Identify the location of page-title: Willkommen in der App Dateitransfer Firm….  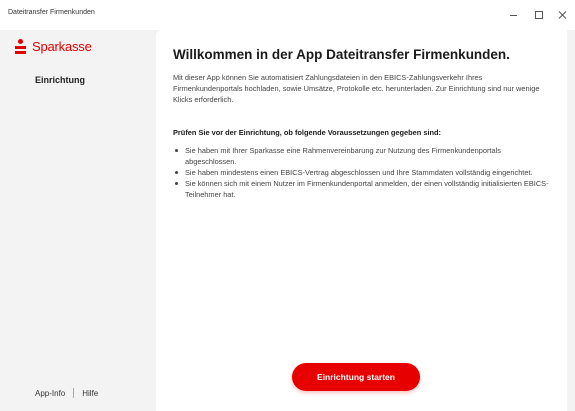
(341, 54).